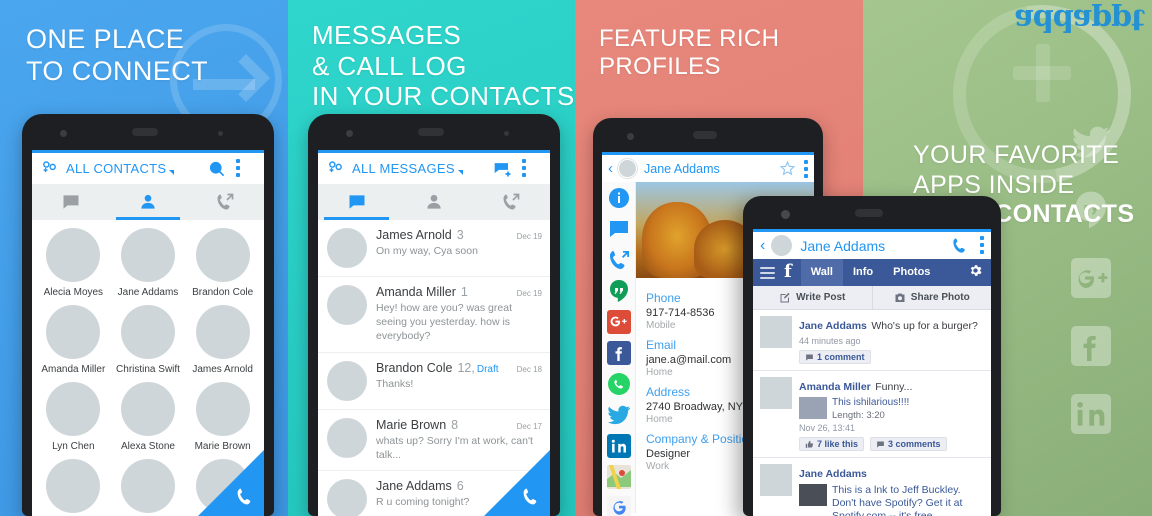  I want to click on thread-count: 1, so click(464, 292).